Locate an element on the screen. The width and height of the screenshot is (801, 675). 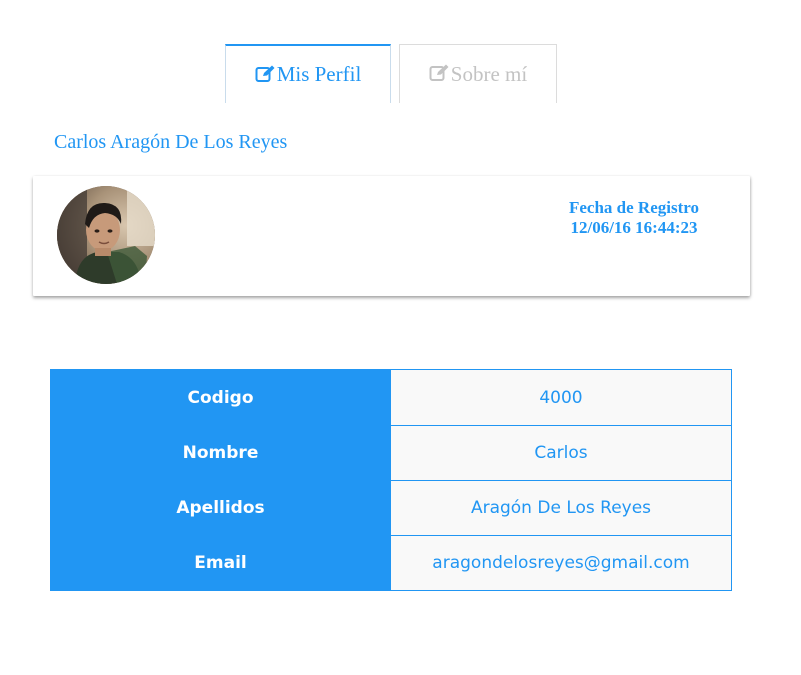
user-photo is located at coordinates (106, 235).